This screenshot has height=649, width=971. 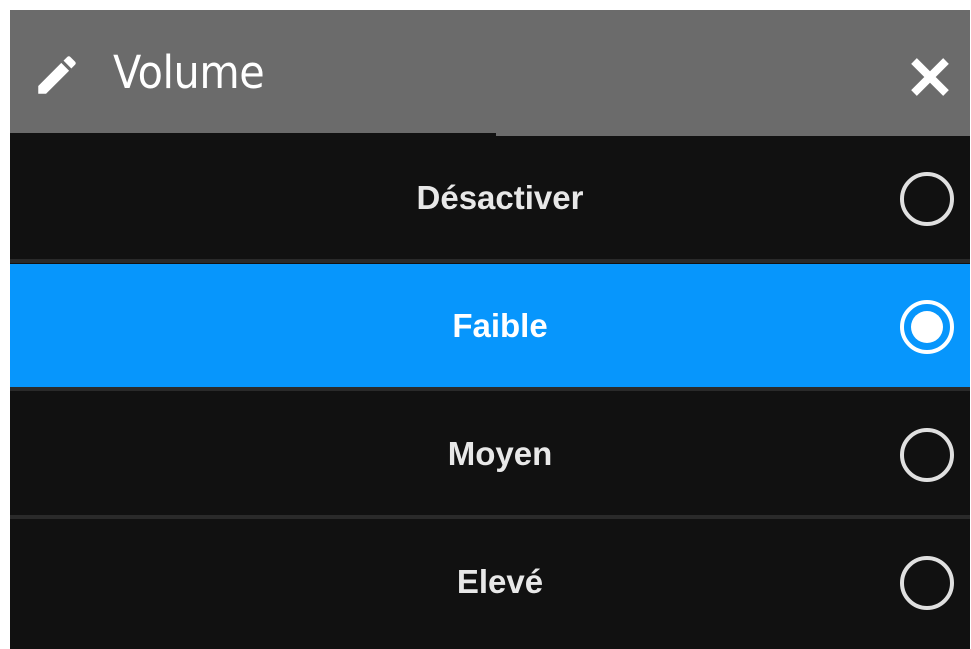 I want to click on option-label: Désactiver, so click(x=500, y=197).